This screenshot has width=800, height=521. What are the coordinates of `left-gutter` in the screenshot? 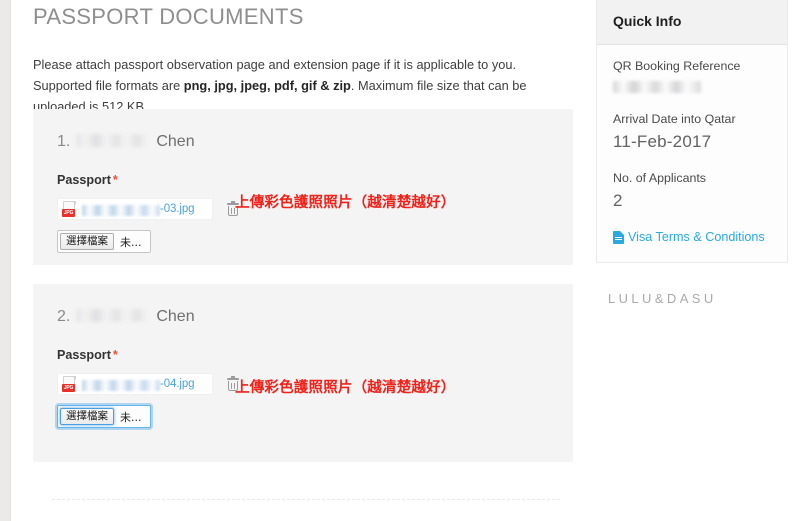 It's located at (5, 260).